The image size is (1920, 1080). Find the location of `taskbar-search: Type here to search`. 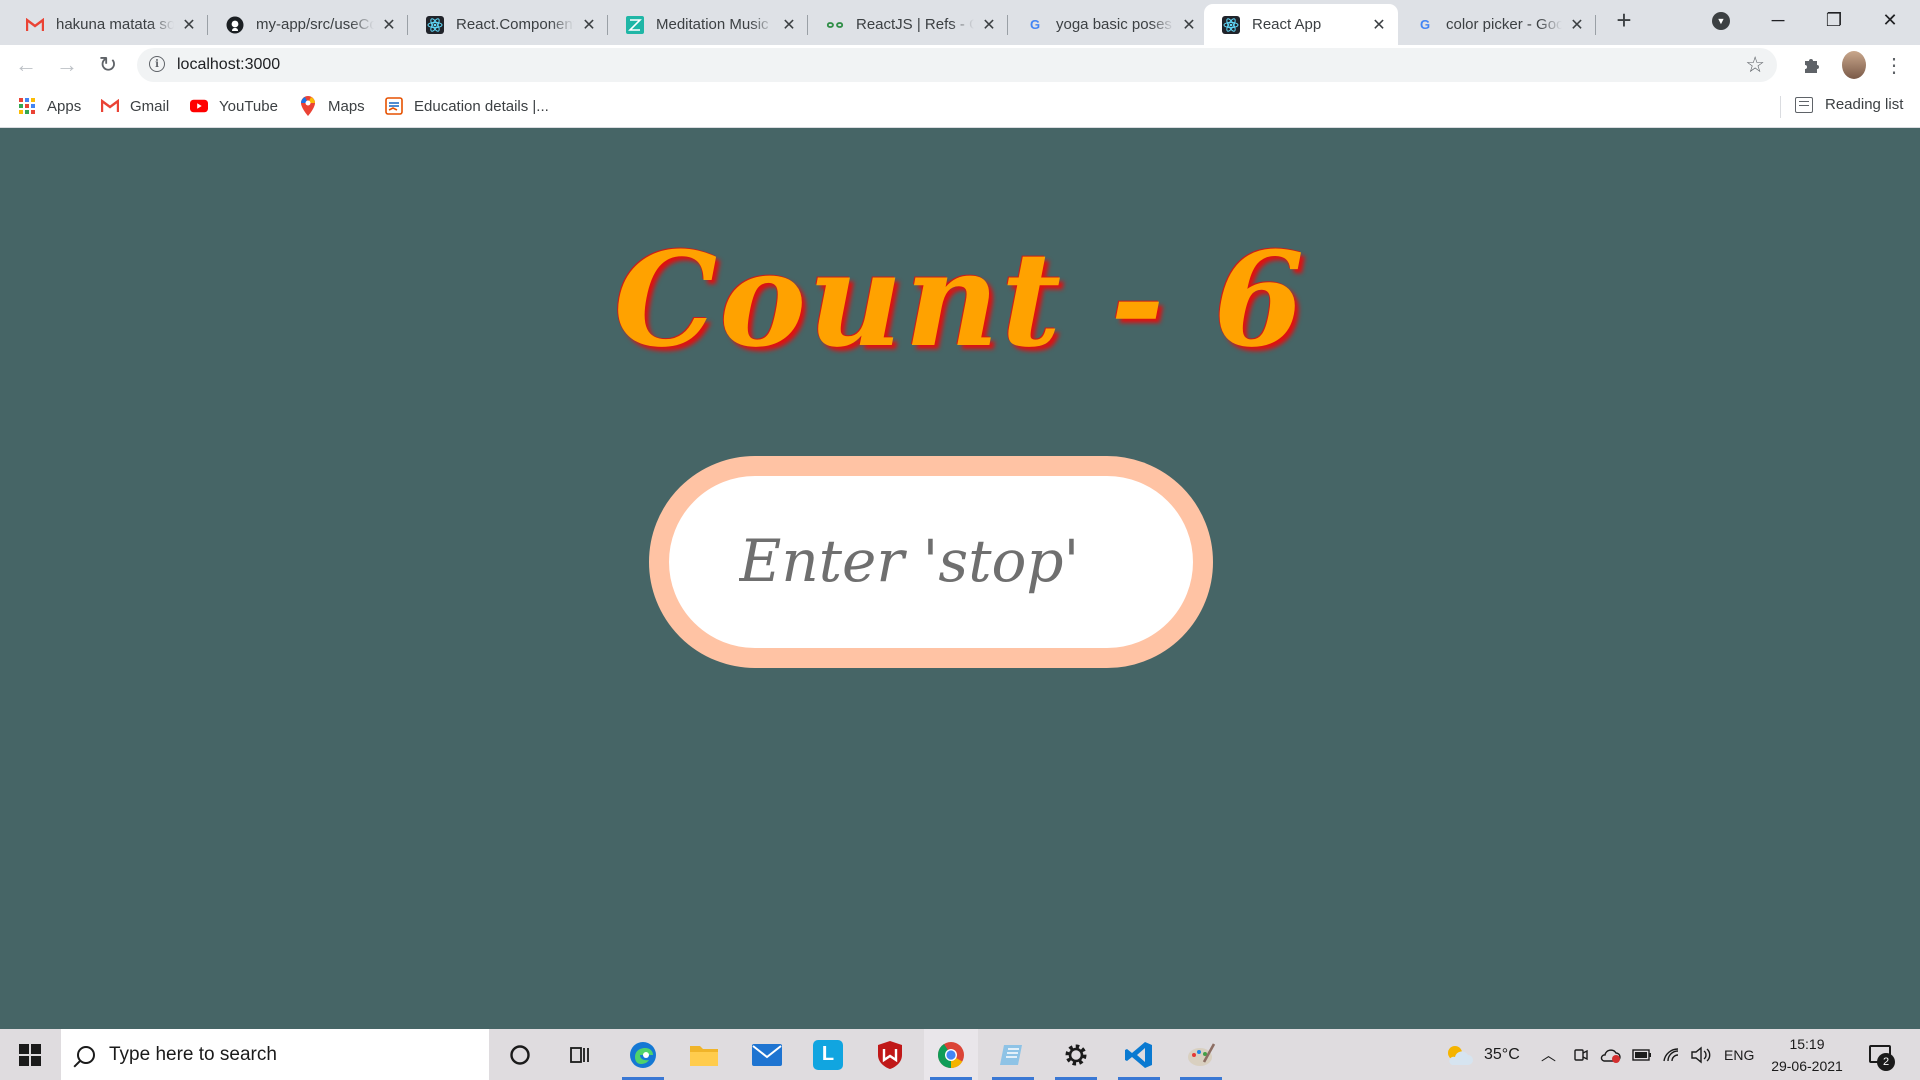

taskbar-search: Type here to search is located at coordinates (275, 1054).